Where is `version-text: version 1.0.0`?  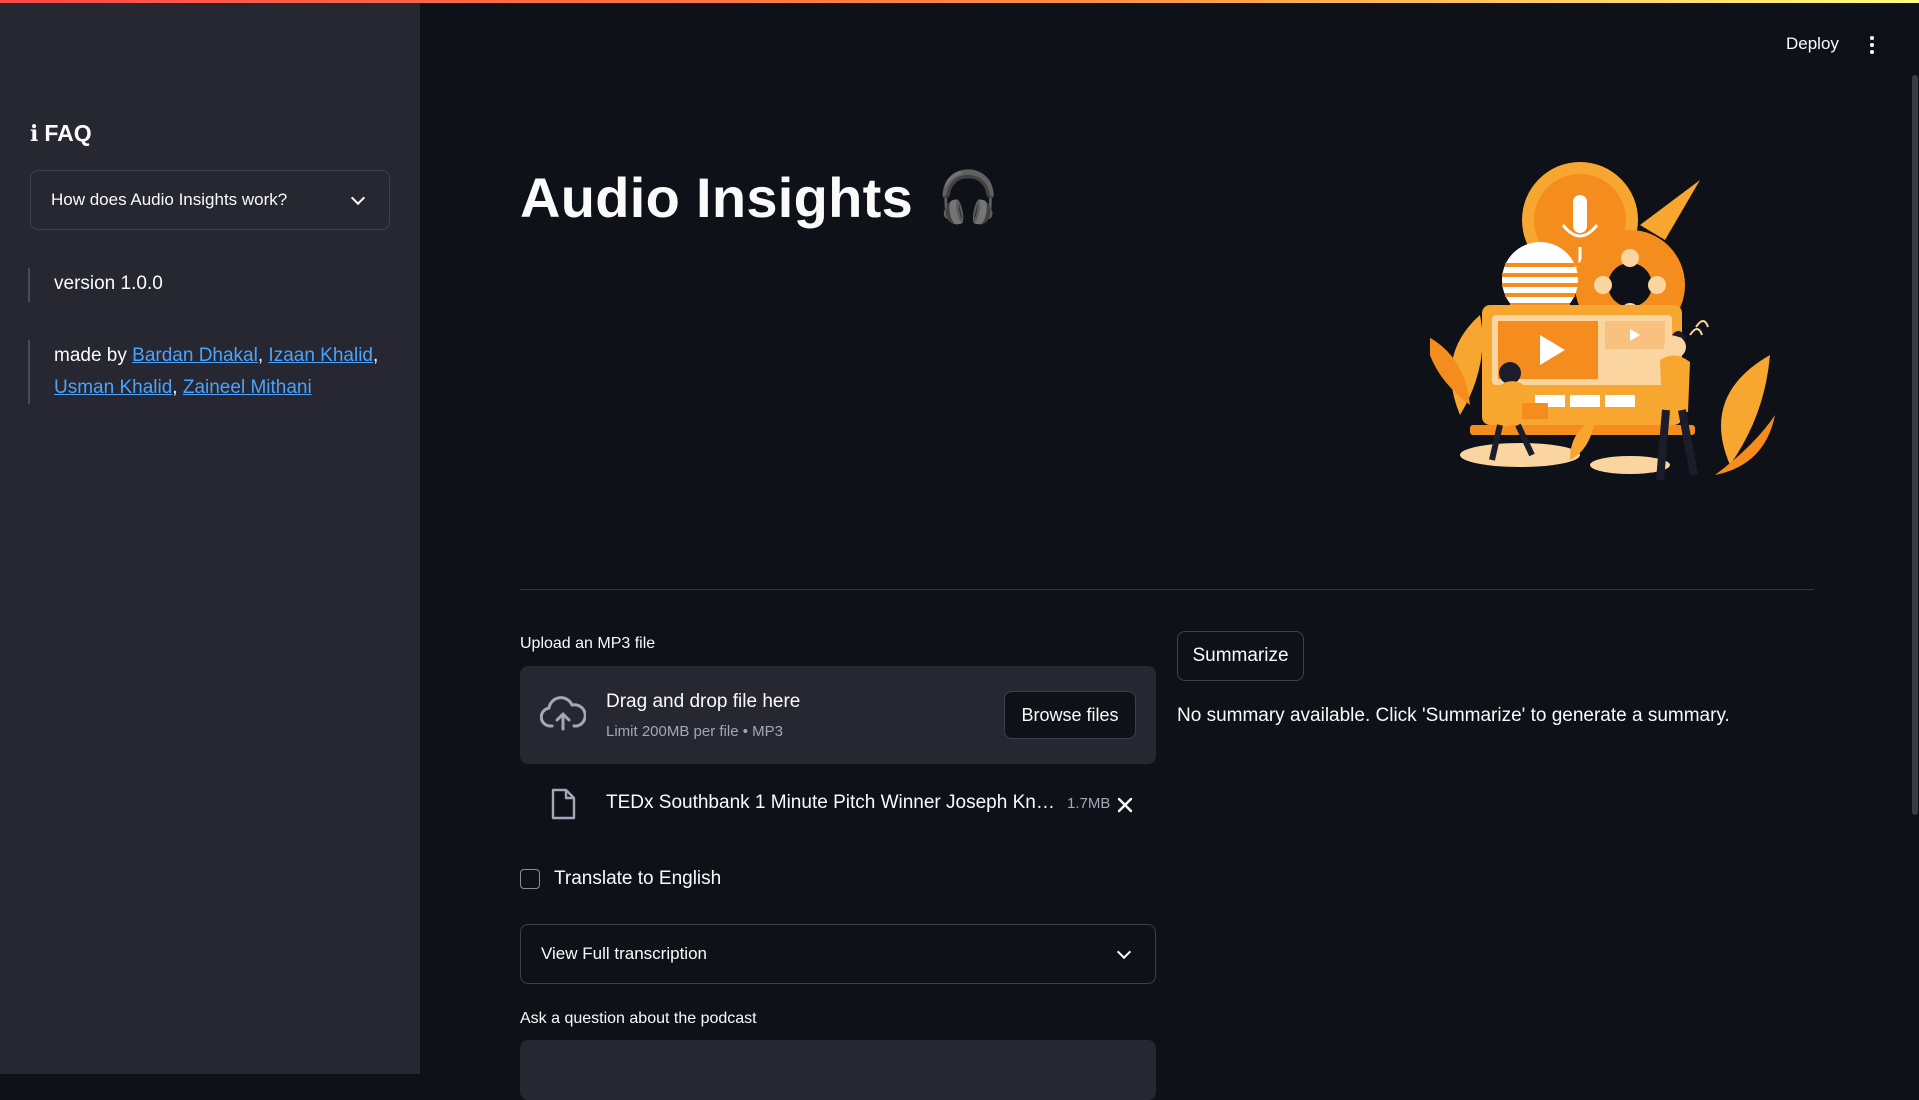 version-text: version 1.0.0 is located at coordinates (108, 283).